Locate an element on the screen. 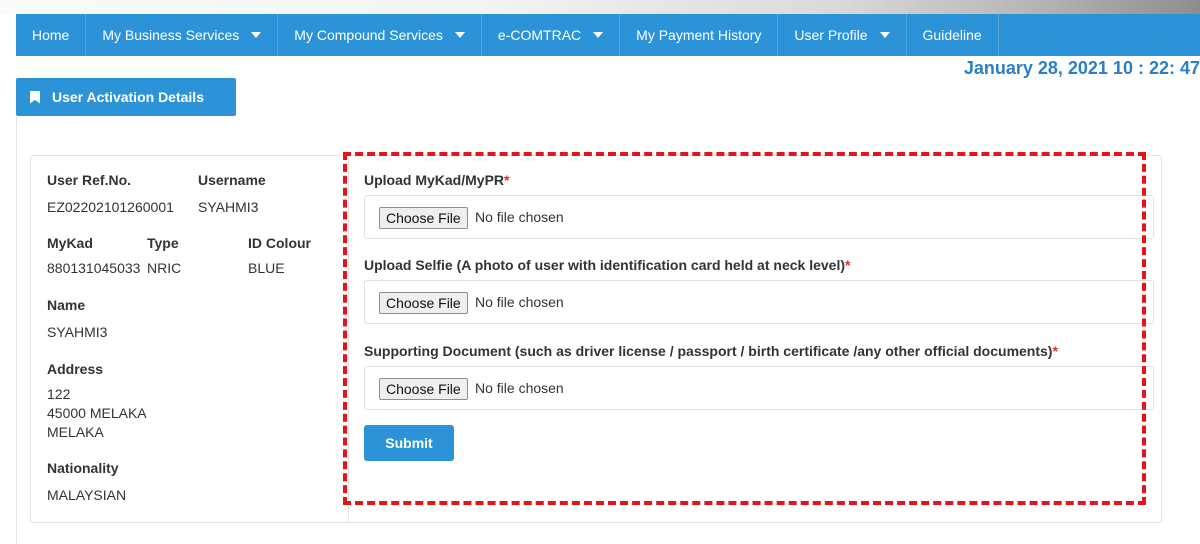  upload-mykad-status: No file chosen is located at coordinates (519, 217).